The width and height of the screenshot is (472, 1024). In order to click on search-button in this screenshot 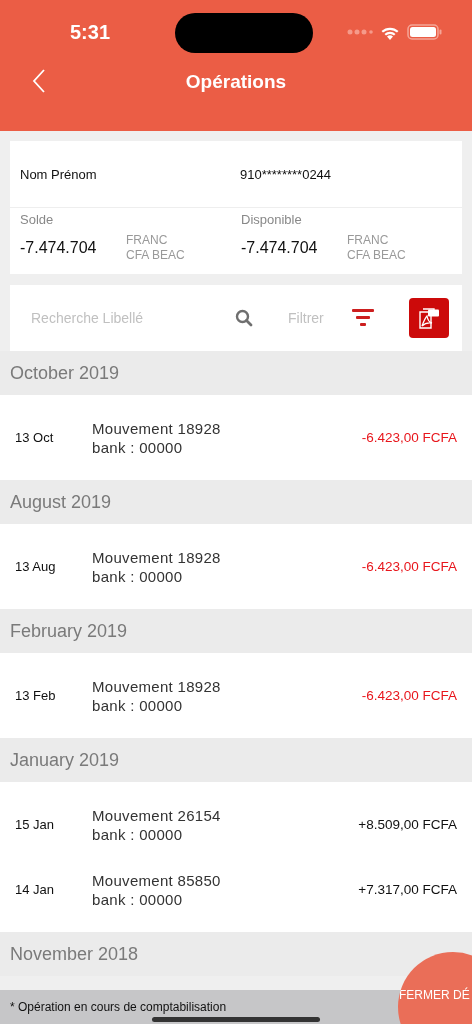, I will do `click(244, 318)`.